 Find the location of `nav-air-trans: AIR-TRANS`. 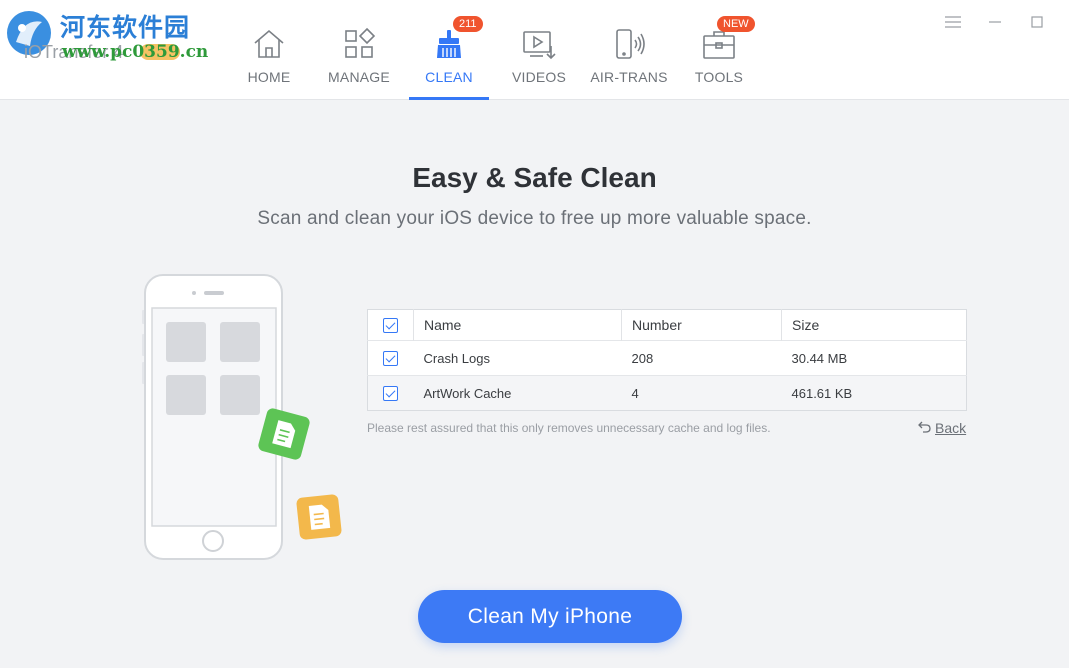

nav-air-trans: AIR-TRANS is located at coordinates (629, 50).